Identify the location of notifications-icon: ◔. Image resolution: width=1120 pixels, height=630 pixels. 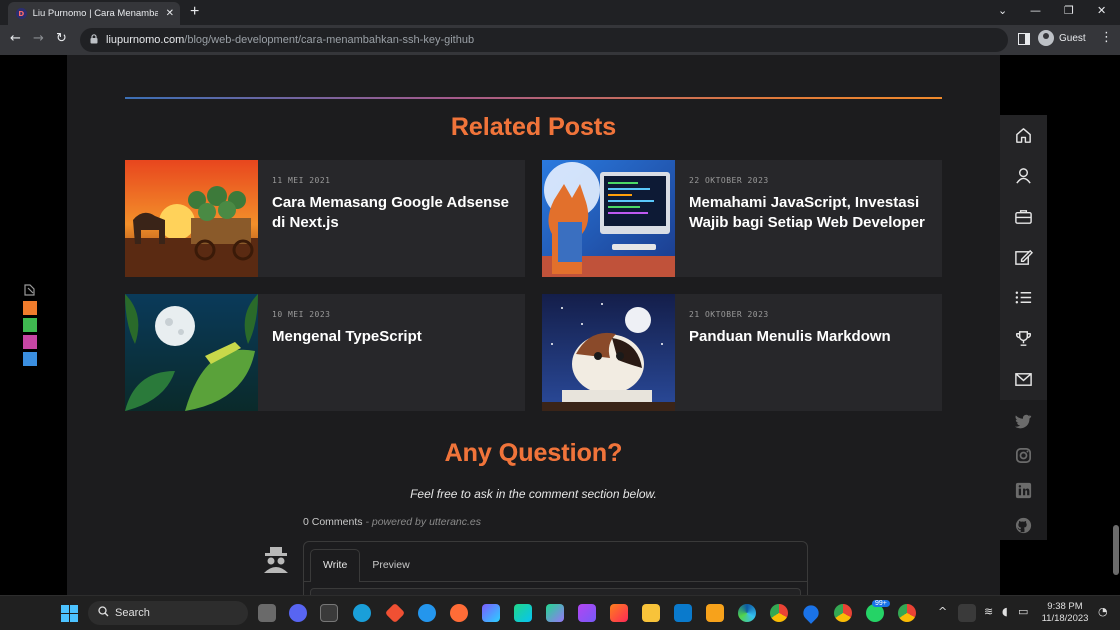
(1103, 611).